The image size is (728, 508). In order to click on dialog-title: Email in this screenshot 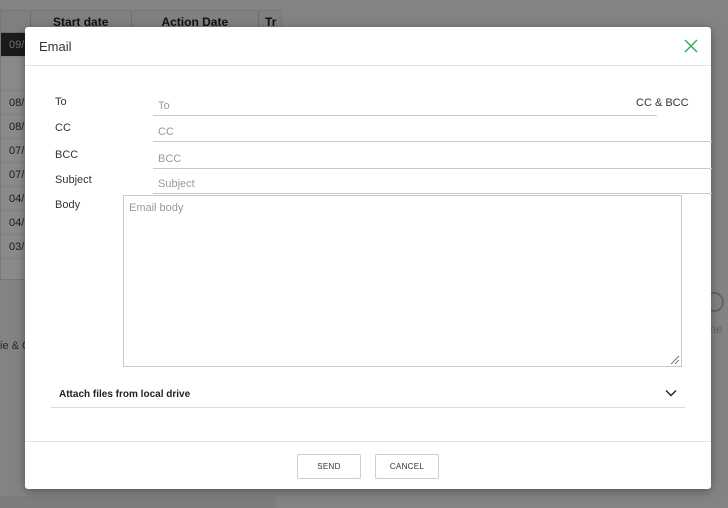, I will do `click(55, 46)`.